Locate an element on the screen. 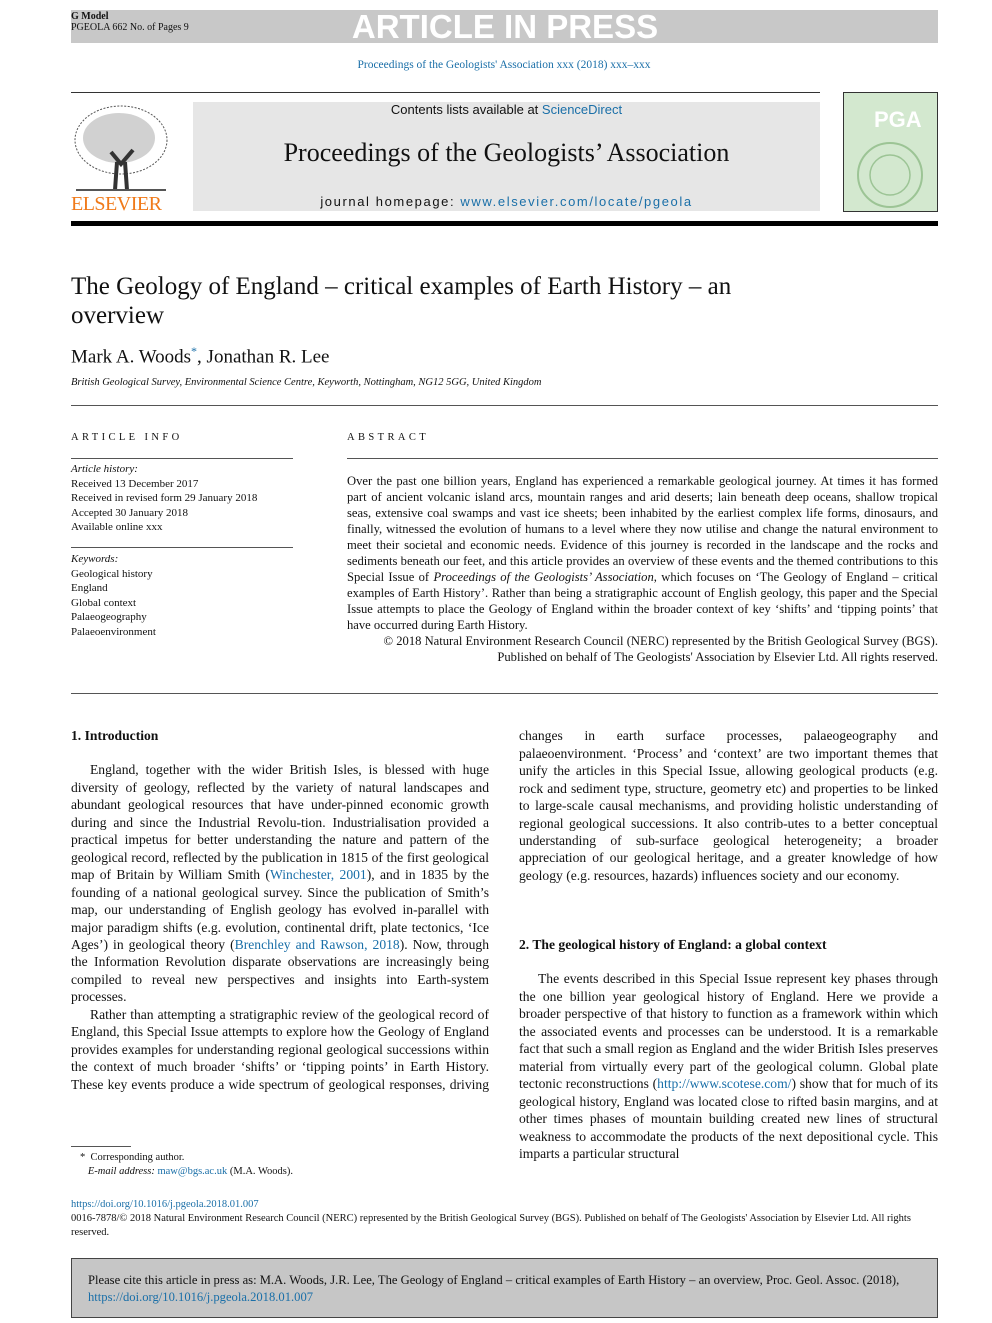 This screenshot has height=1323, width=992. article-info-heading: ARTICLE INFO is located at coordinates (127, 437).